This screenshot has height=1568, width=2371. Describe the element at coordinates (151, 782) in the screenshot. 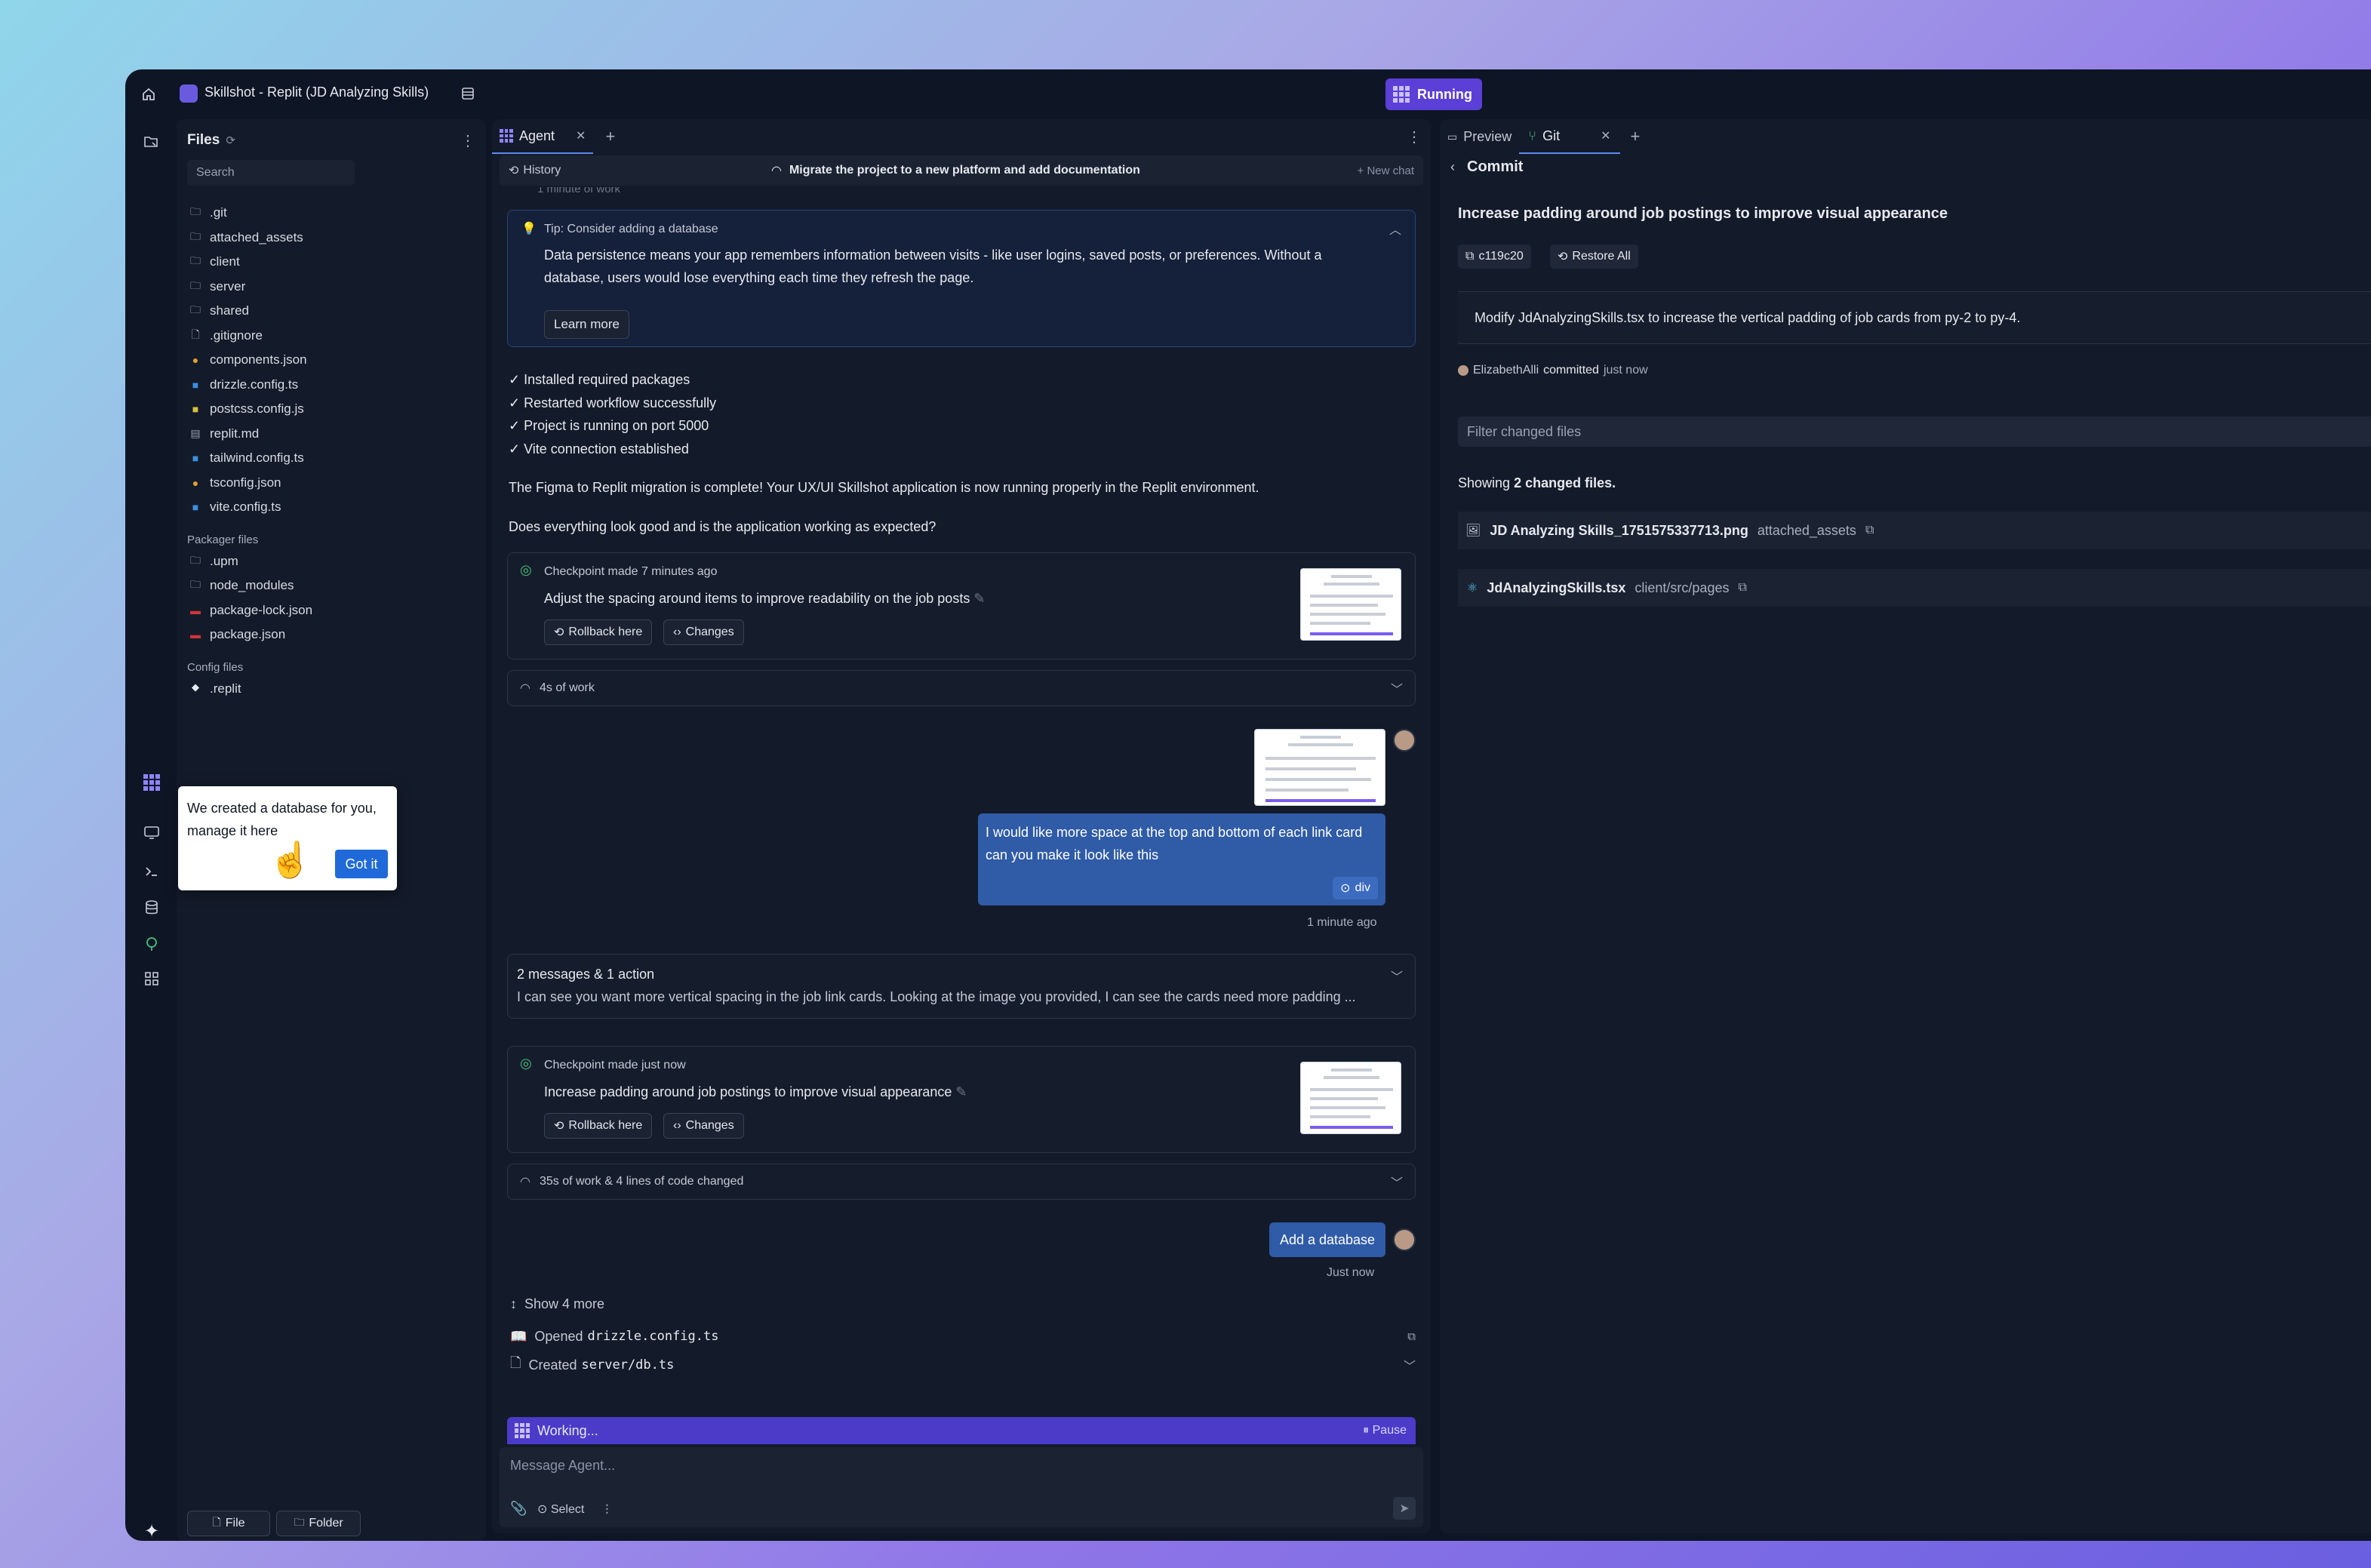

I see `agent-icon` at that location.